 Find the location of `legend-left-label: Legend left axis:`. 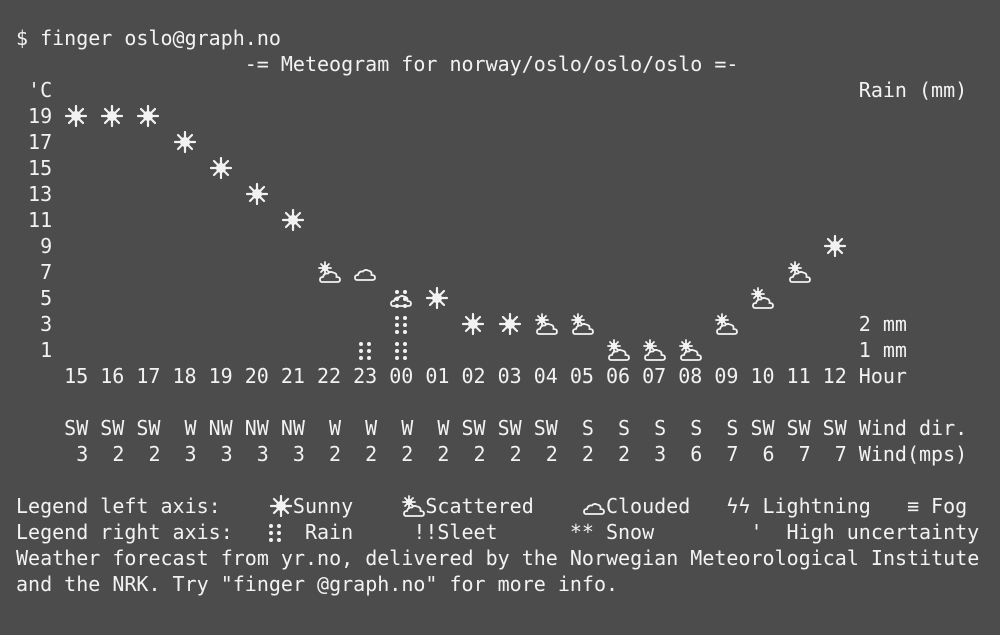

legend-left-label: Legend left axis: is located at coordinates (118, 506).